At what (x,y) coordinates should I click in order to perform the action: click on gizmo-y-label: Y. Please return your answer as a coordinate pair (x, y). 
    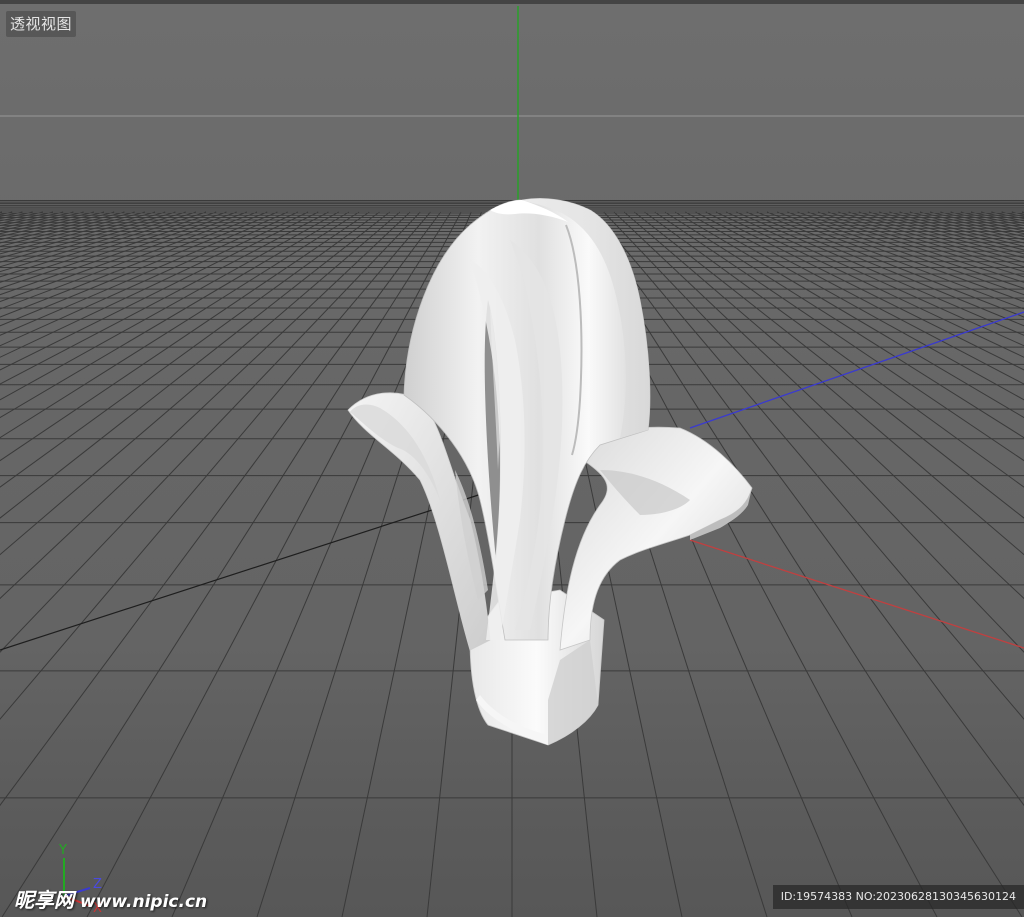
    Looking at the image, I should click on (62, 850).